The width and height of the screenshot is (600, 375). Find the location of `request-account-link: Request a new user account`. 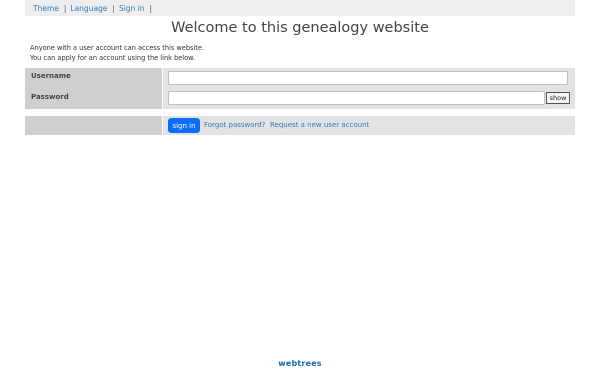

request-account-link: Request a new user account is located at coordinates (319, 125).